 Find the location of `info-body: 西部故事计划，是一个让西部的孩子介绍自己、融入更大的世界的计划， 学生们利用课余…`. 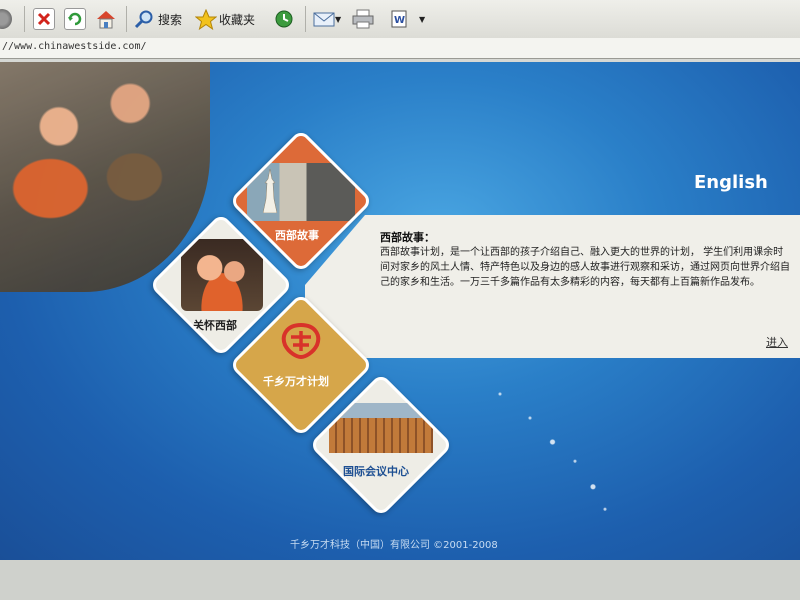

info-body: 西部故事计划，是一个让西部的孩子介绍自己、融入更大的世界的计划， 学生们利用课余… is located at coordinates (585, 267).